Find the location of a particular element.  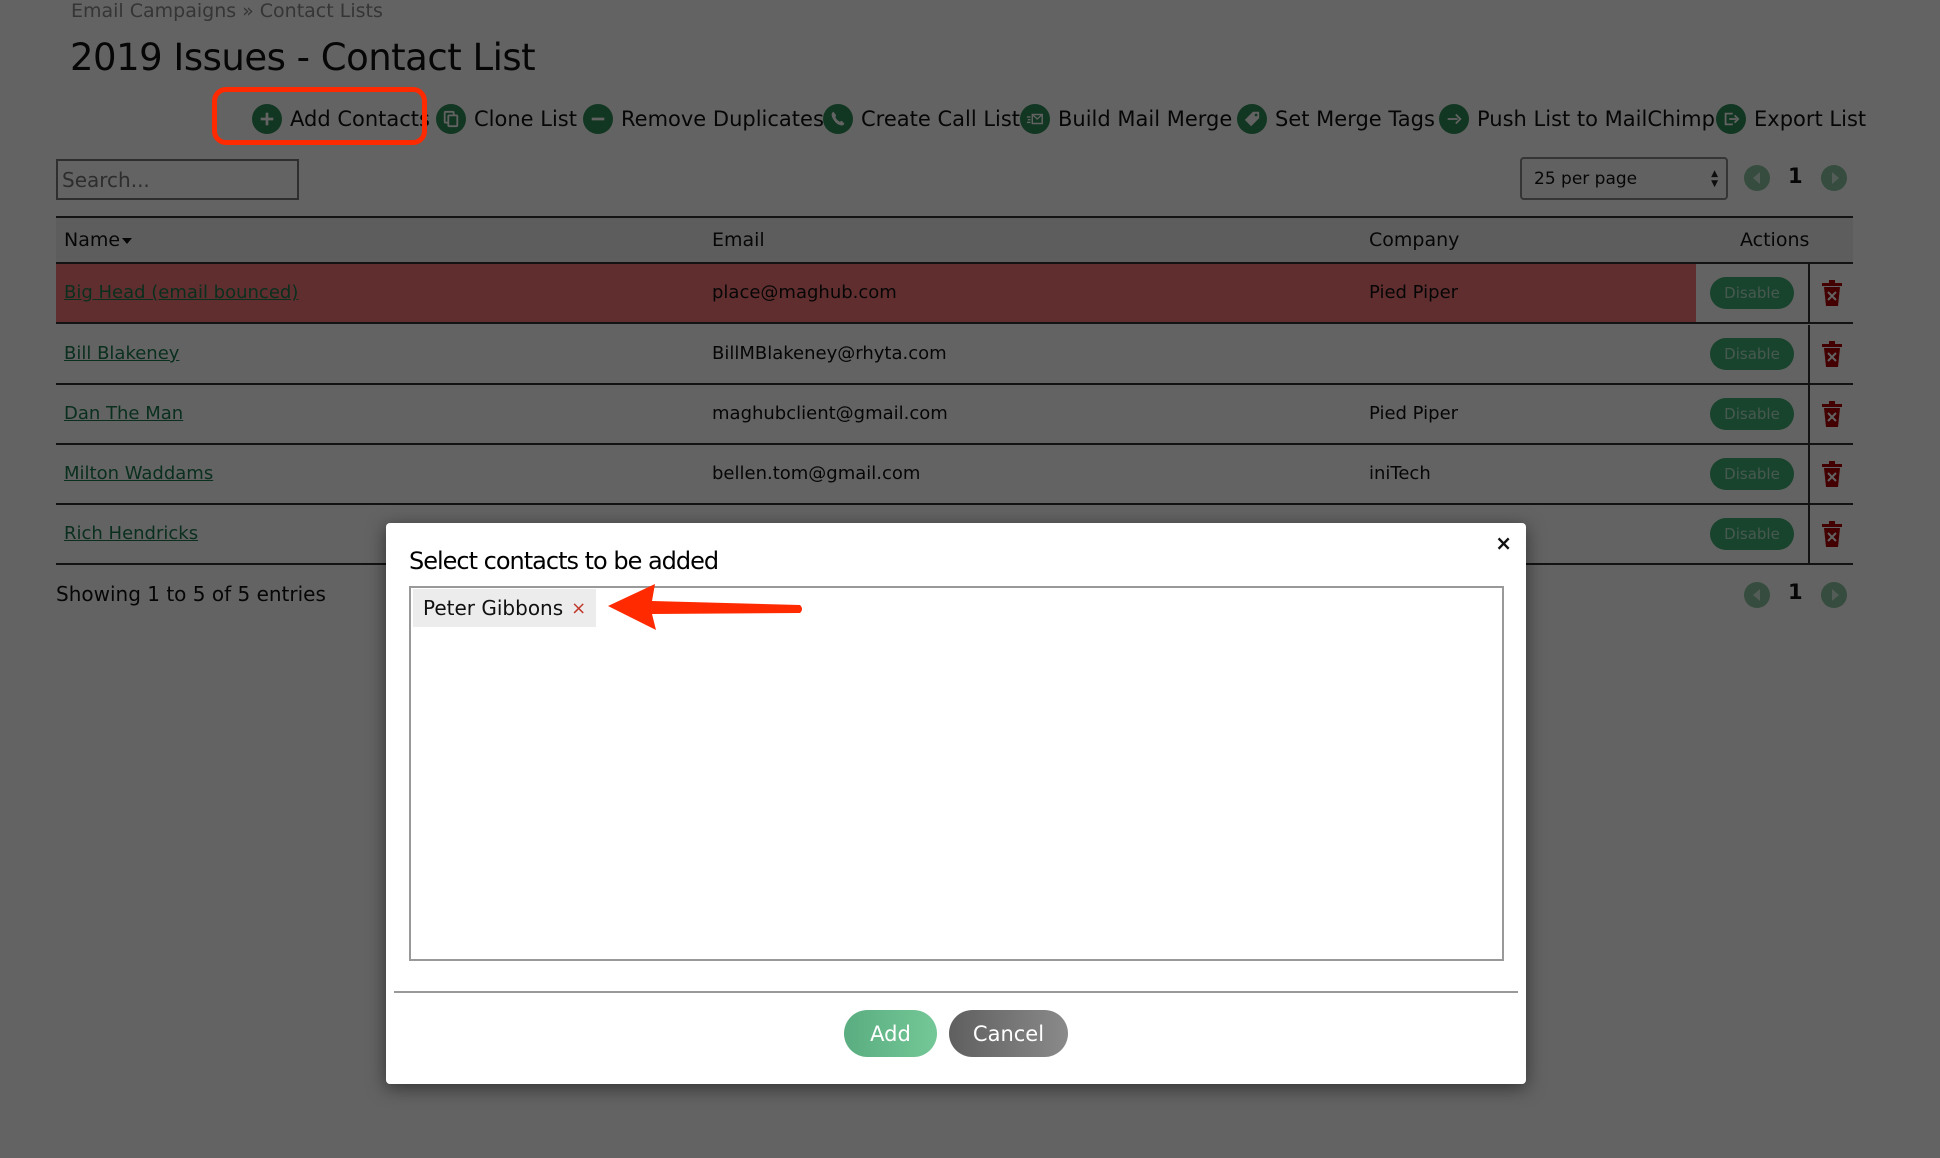

selected-contact-tag: Peter Gibbons × is located at coordinates (505, 608).